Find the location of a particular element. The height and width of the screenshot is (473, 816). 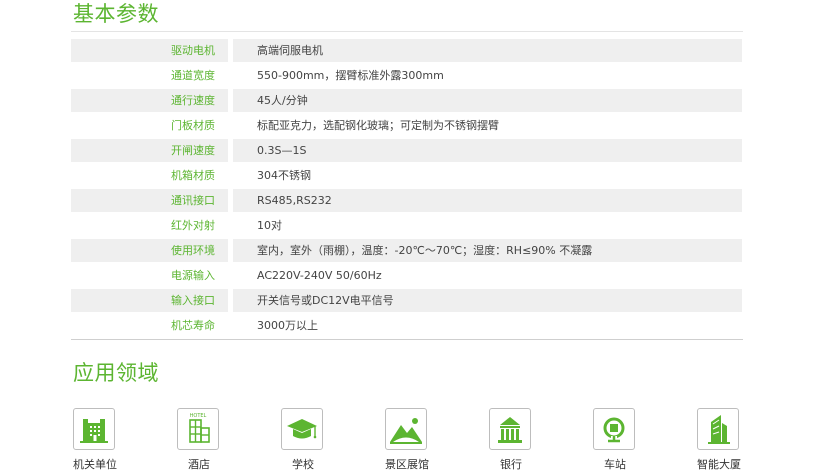

spec-value: 开关信号或DC12V电平信号 is located at coordinates (325, 300).